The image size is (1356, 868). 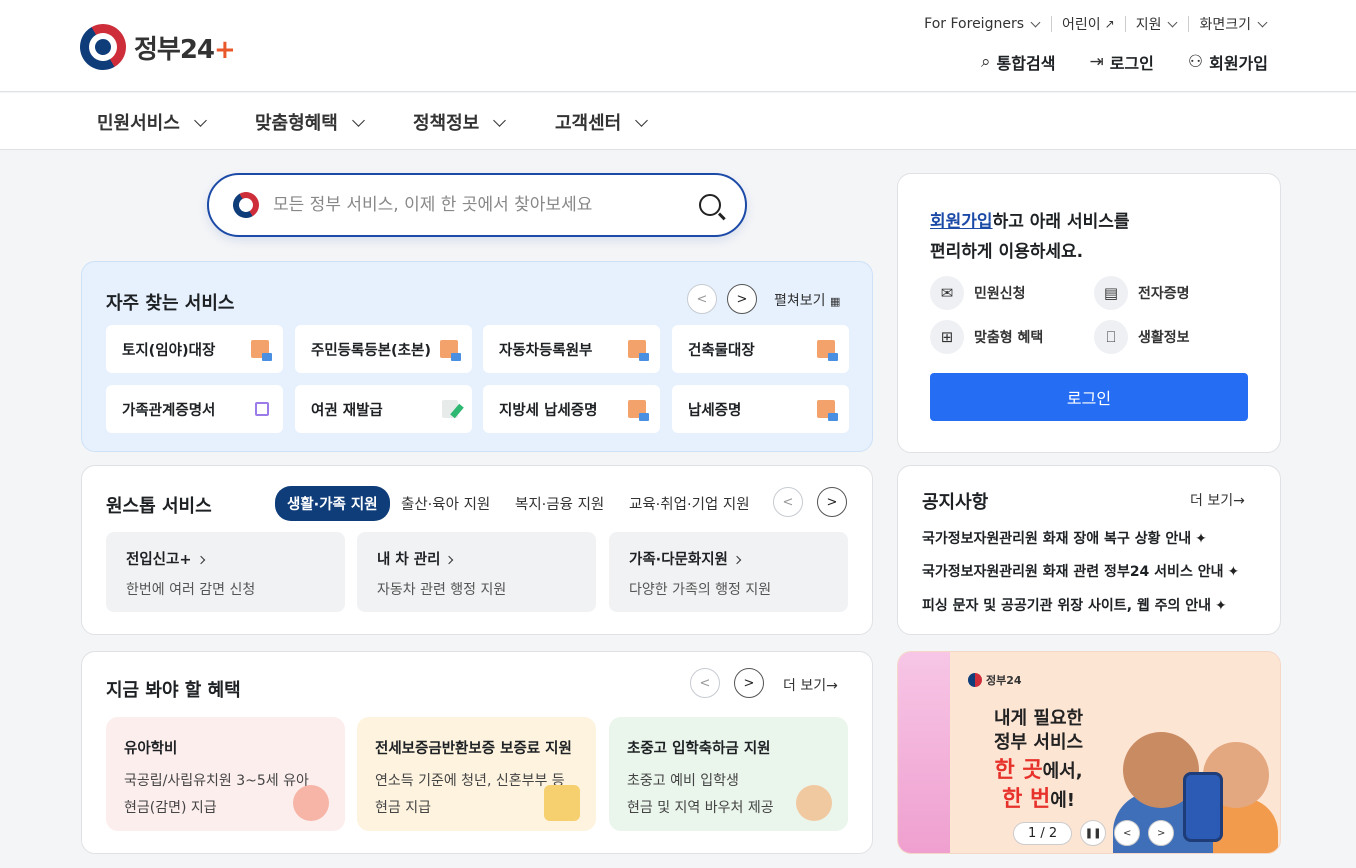 I want to click on util-support: 지원, so click(x=1158, y=24).